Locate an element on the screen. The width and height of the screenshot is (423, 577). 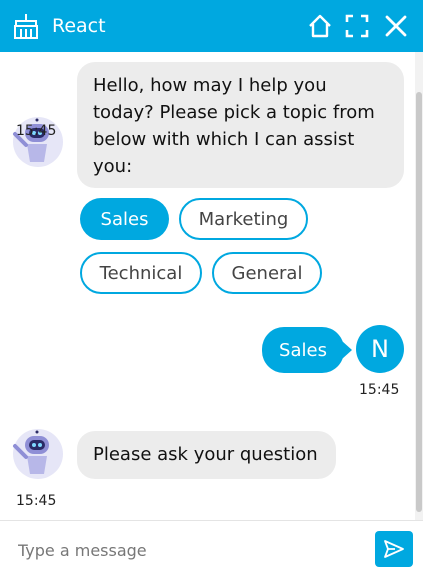
message-composer is located at coordinates (211, 548).